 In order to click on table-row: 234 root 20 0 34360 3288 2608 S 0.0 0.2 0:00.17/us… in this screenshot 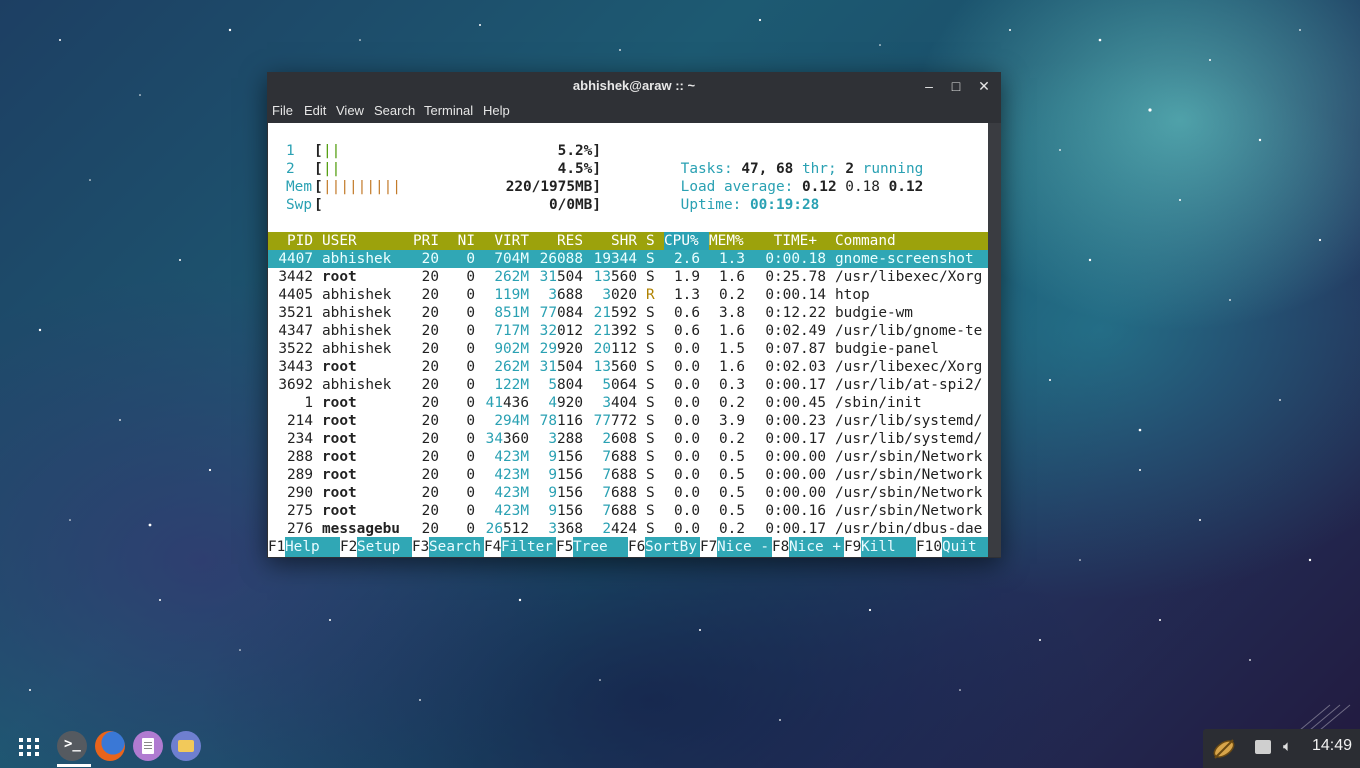, I will do `click(628, 439)`.